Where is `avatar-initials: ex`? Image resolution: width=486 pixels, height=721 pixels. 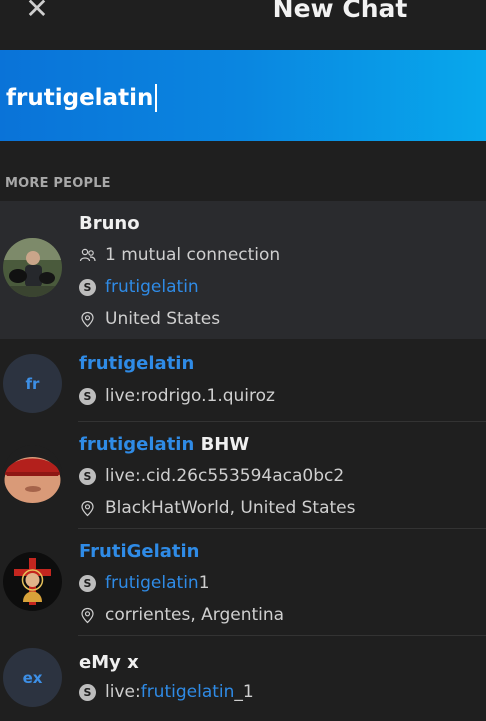 avatar-initials: ex is located at coordinates (32, 677).